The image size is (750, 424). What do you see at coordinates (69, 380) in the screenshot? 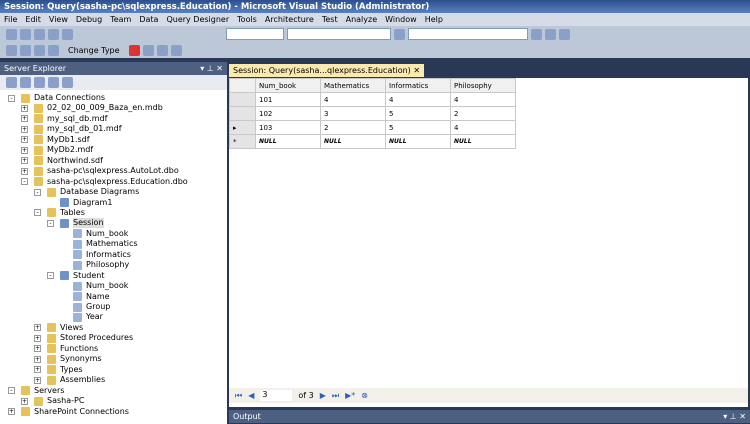
I see `tree-node: + Assemblies` at bounding box center [69, 380].